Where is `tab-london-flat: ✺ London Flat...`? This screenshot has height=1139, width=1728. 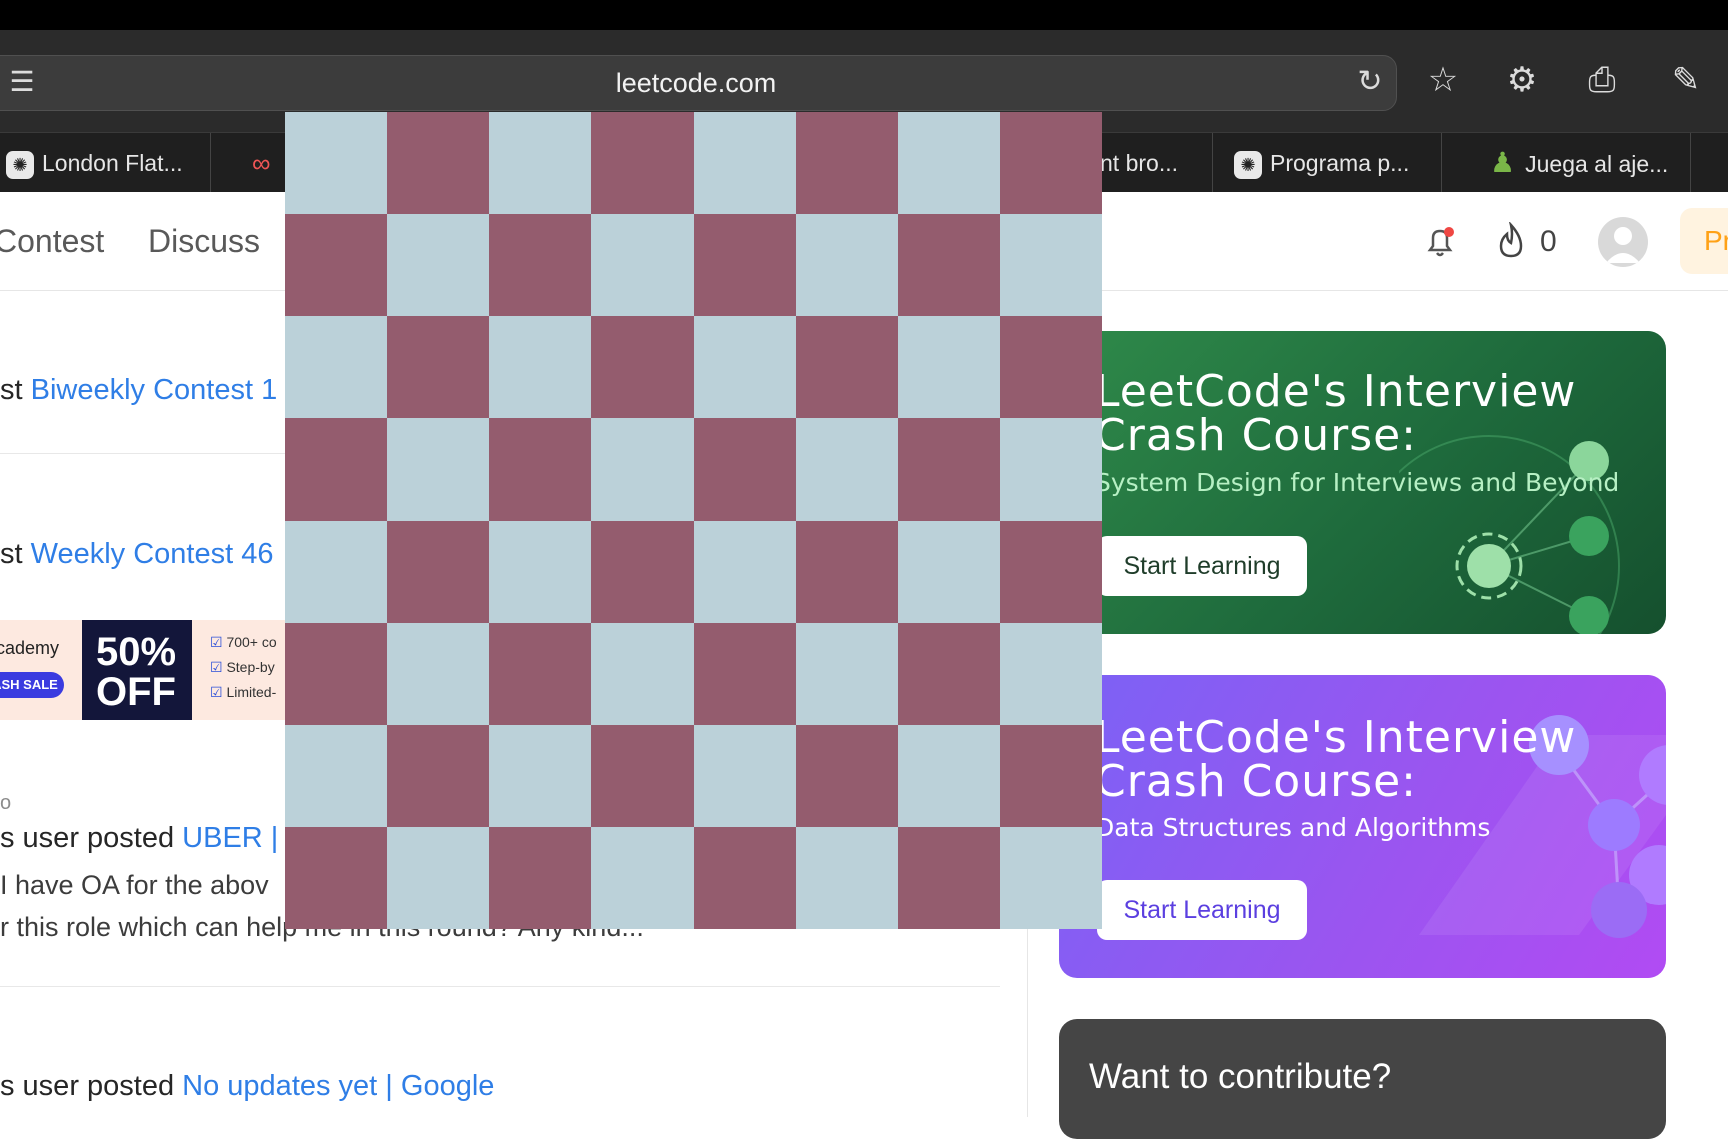 tab-london-flat: ✺ London Flat... is located at coordinates (105, 163).